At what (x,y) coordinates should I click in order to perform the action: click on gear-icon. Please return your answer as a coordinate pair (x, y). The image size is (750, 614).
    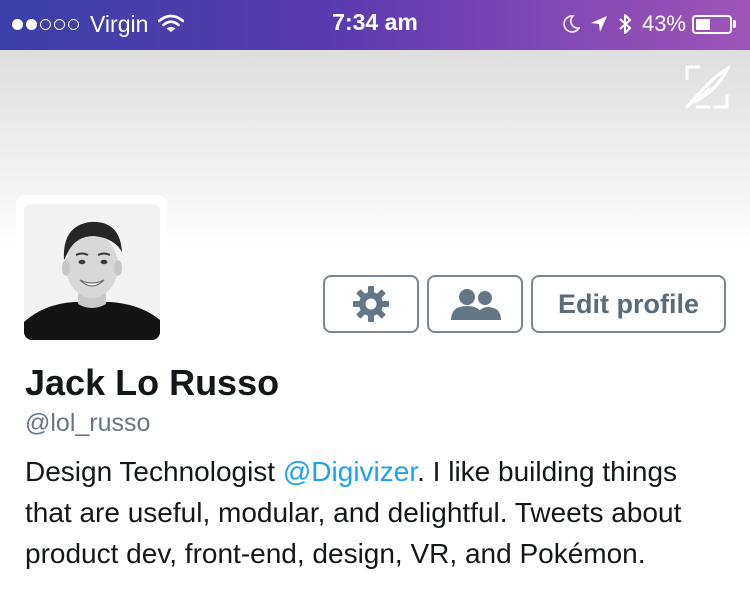
    Looking at the image, I should click on (371, 304).